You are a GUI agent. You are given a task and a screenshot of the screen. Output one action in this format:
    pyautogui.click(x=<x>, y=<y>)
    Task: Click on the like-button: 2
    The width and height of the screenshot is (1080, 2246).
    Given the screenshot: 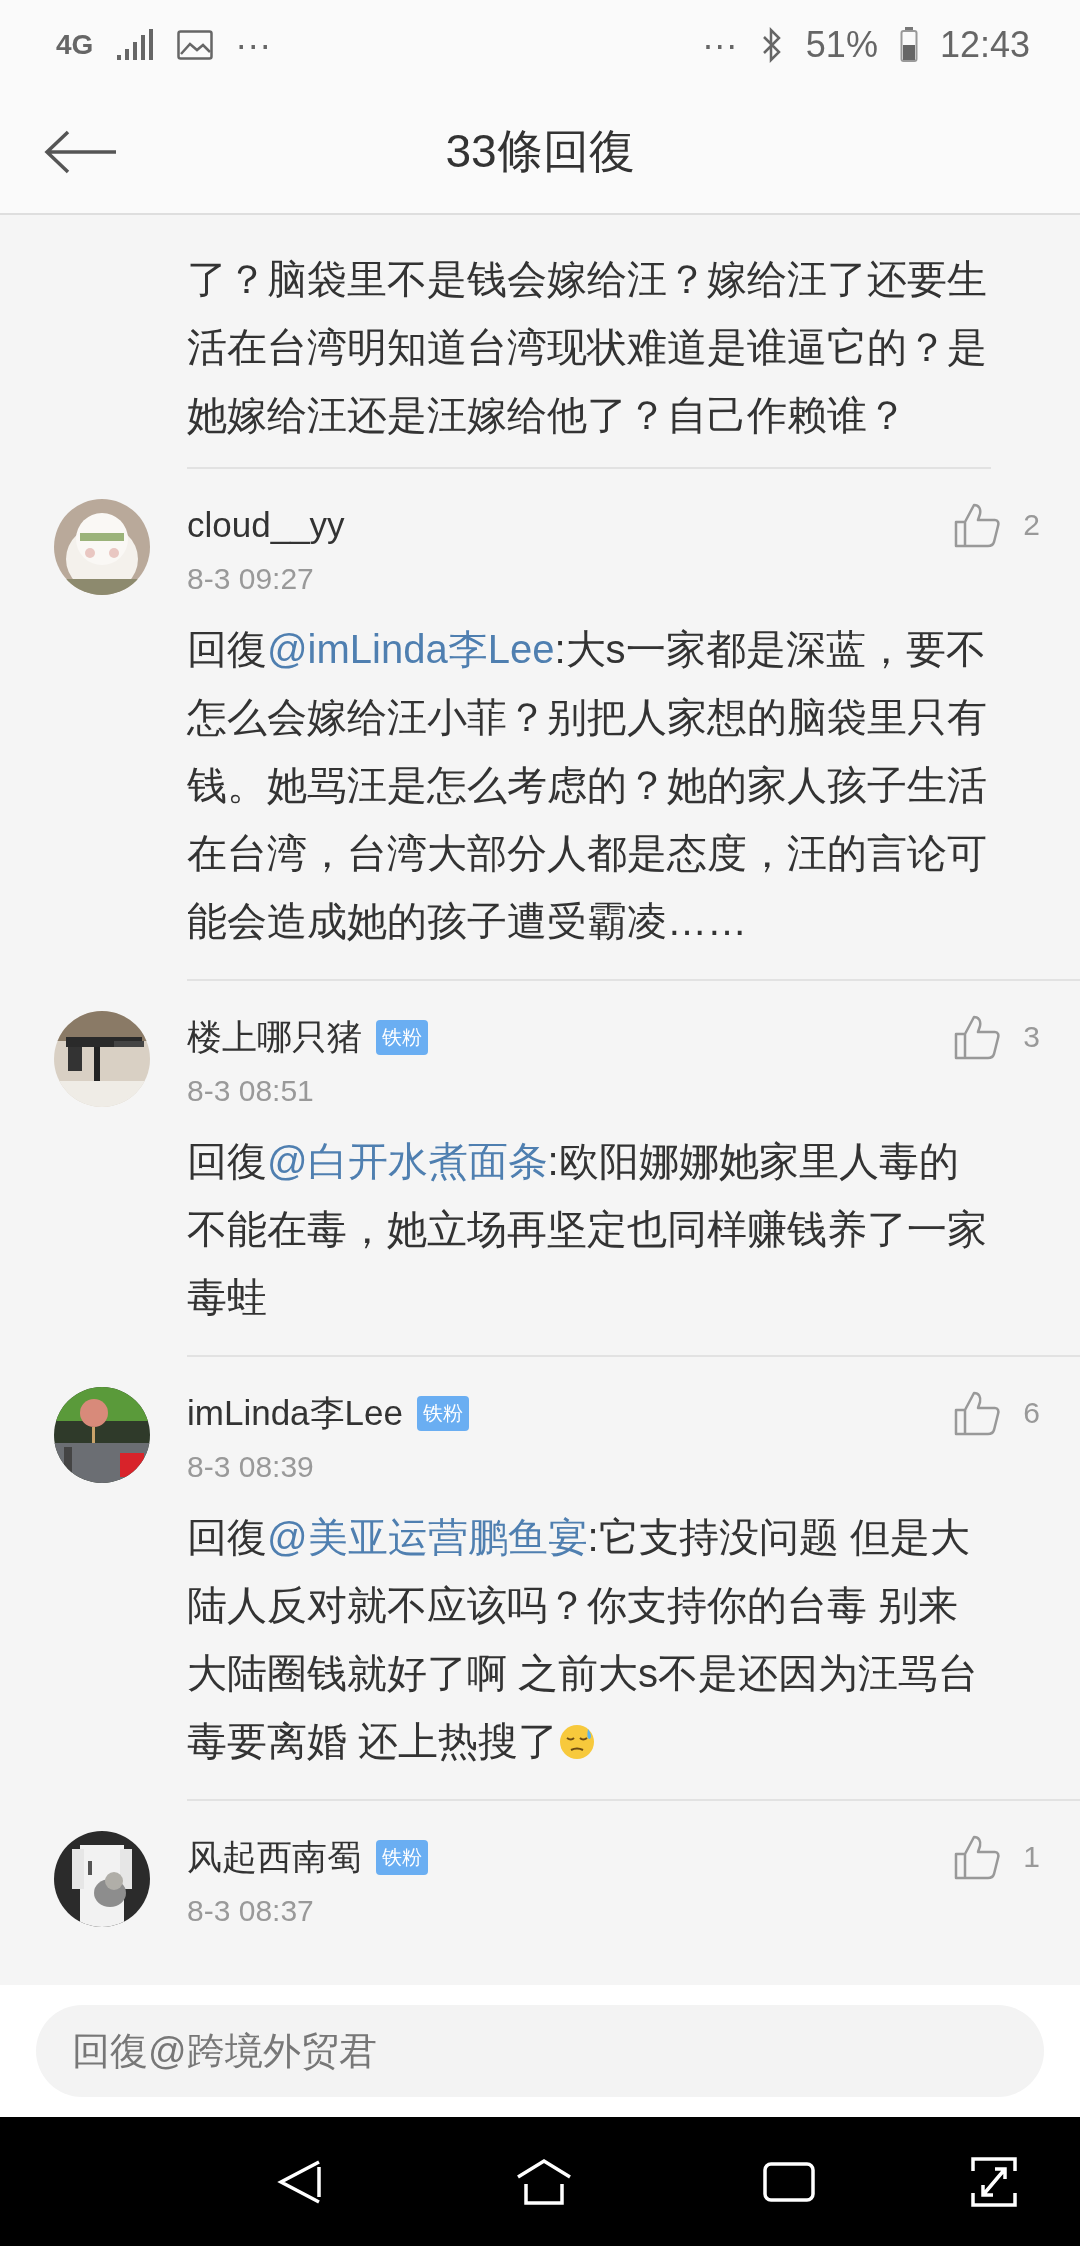 What is the action you would take?
    pyautogui.click(x=996, y=525)
    